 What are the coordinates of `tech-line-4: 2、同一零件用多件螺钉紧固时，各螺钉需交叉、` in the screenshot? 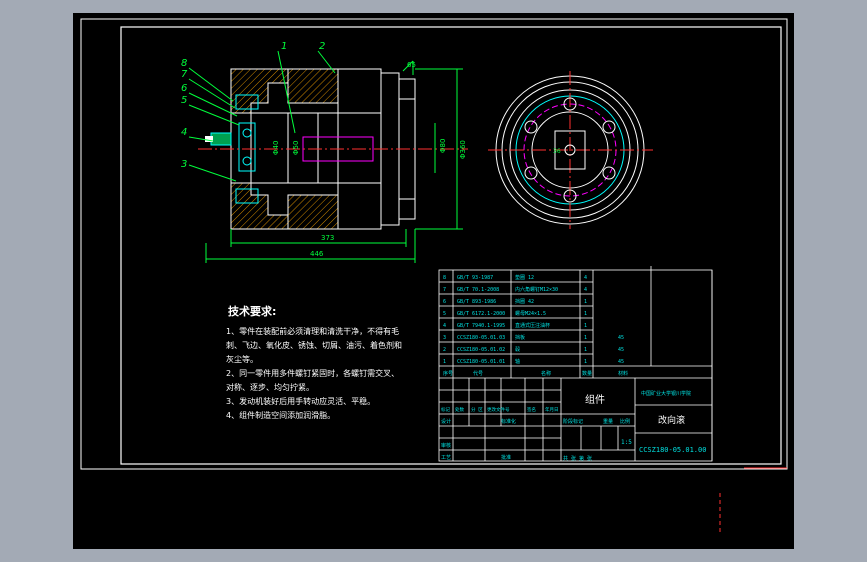 It's located at (312, 373).